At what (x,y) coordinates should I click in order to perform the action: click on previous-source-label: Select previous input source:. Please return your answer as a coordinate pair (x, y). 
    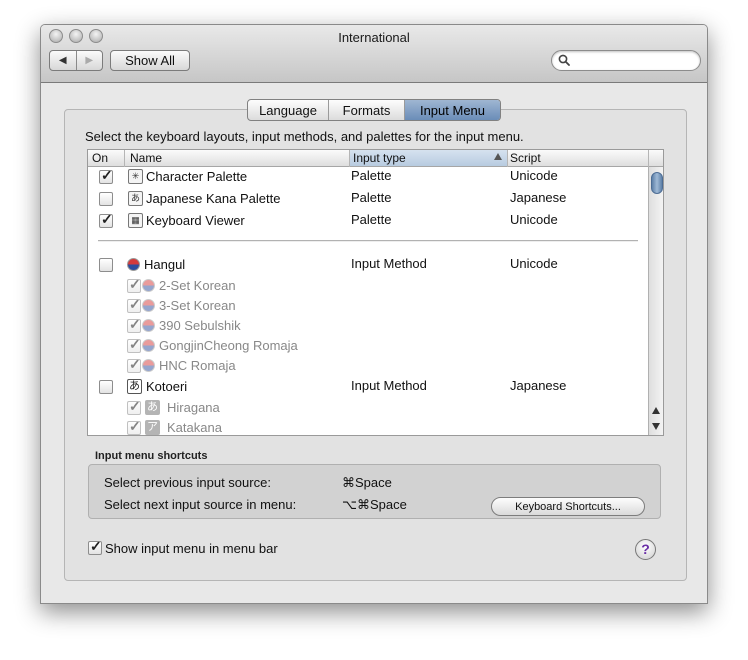
    Looking at the image, I should click on (187, 482).